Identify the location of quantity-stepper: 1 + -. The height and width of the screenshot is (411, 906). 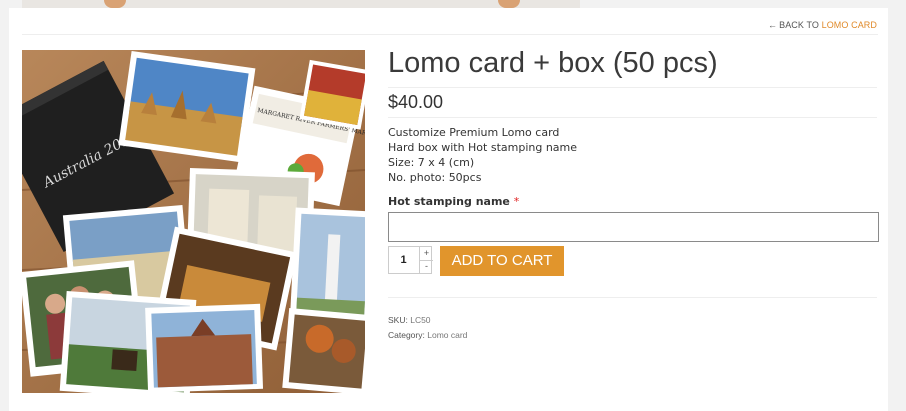
(410, 260).